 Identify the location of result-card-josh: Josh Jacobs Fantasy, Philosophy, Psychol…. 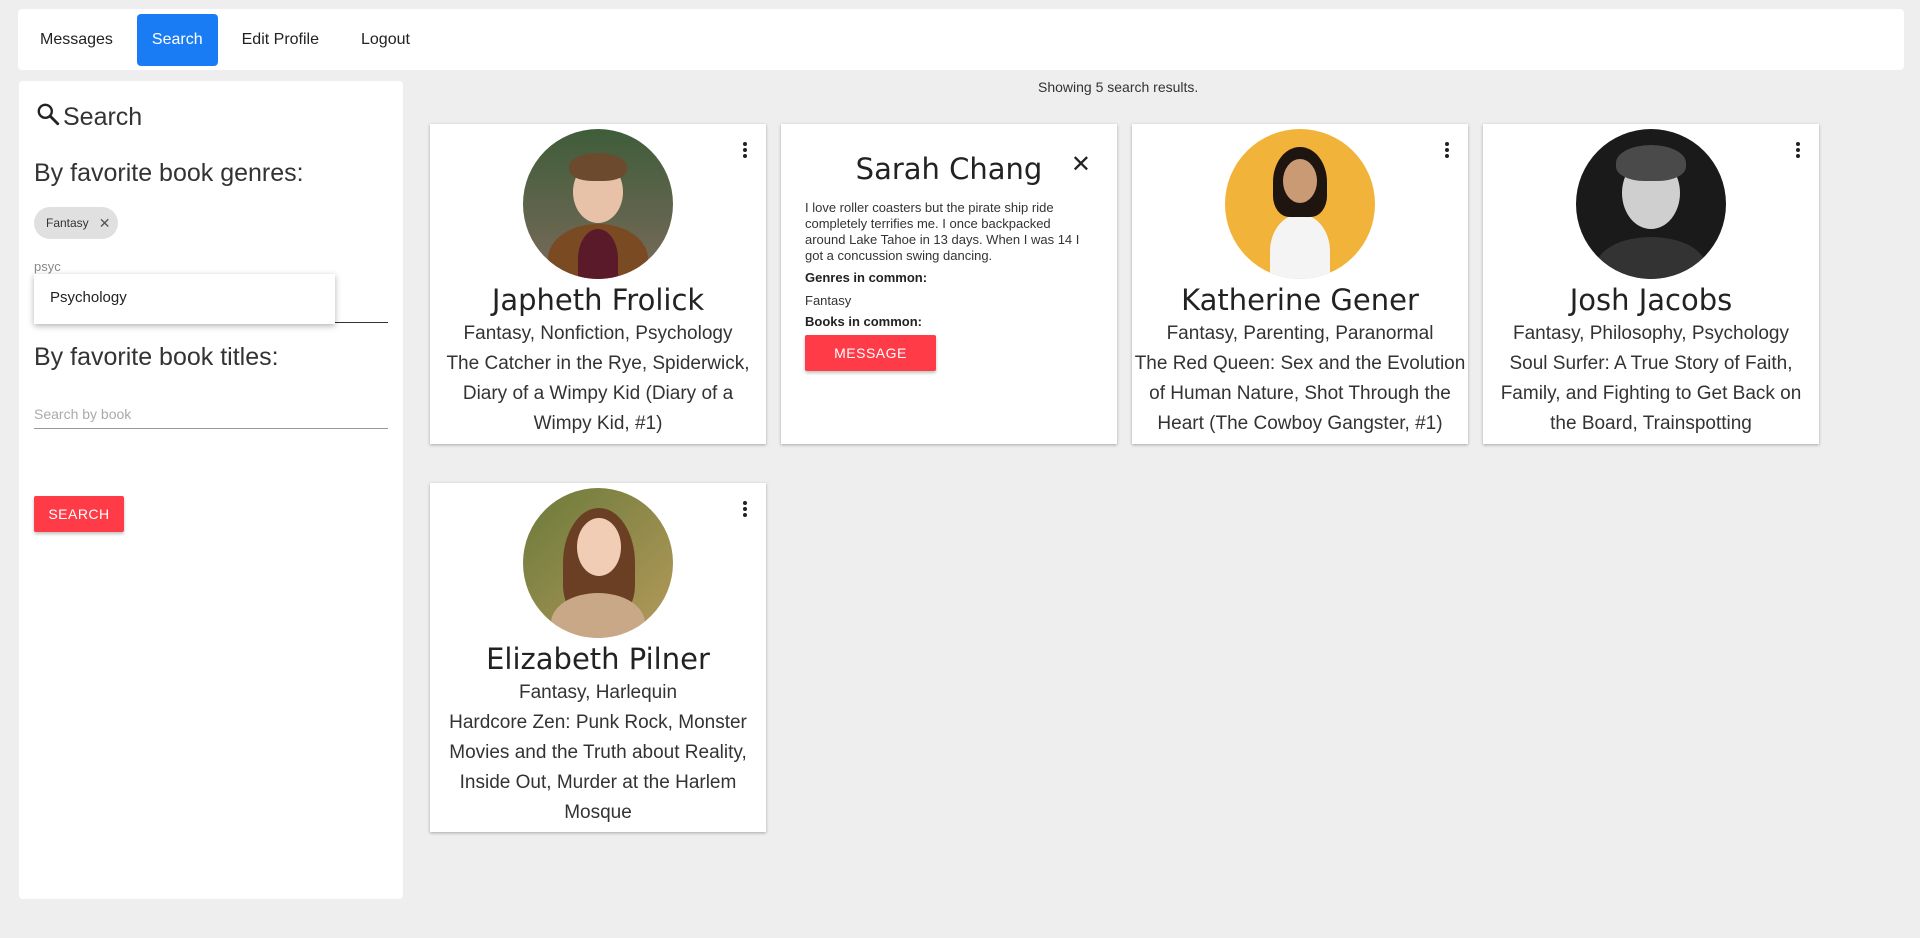
(1651, 284).